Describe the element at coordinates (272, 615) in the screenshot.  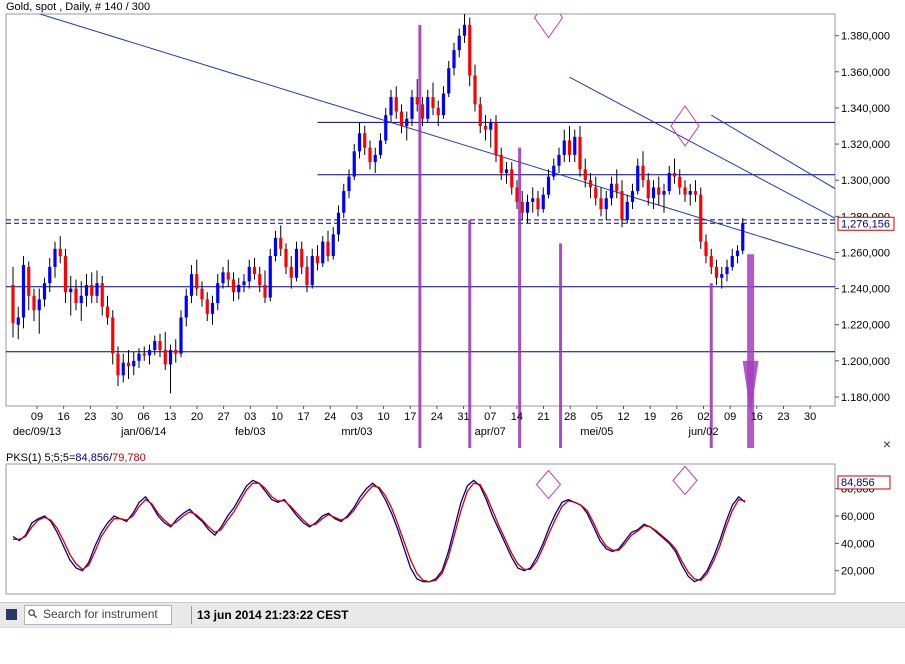
I see `status-datetime: 13 jun 2014 21:23:22 CEST` at that location.